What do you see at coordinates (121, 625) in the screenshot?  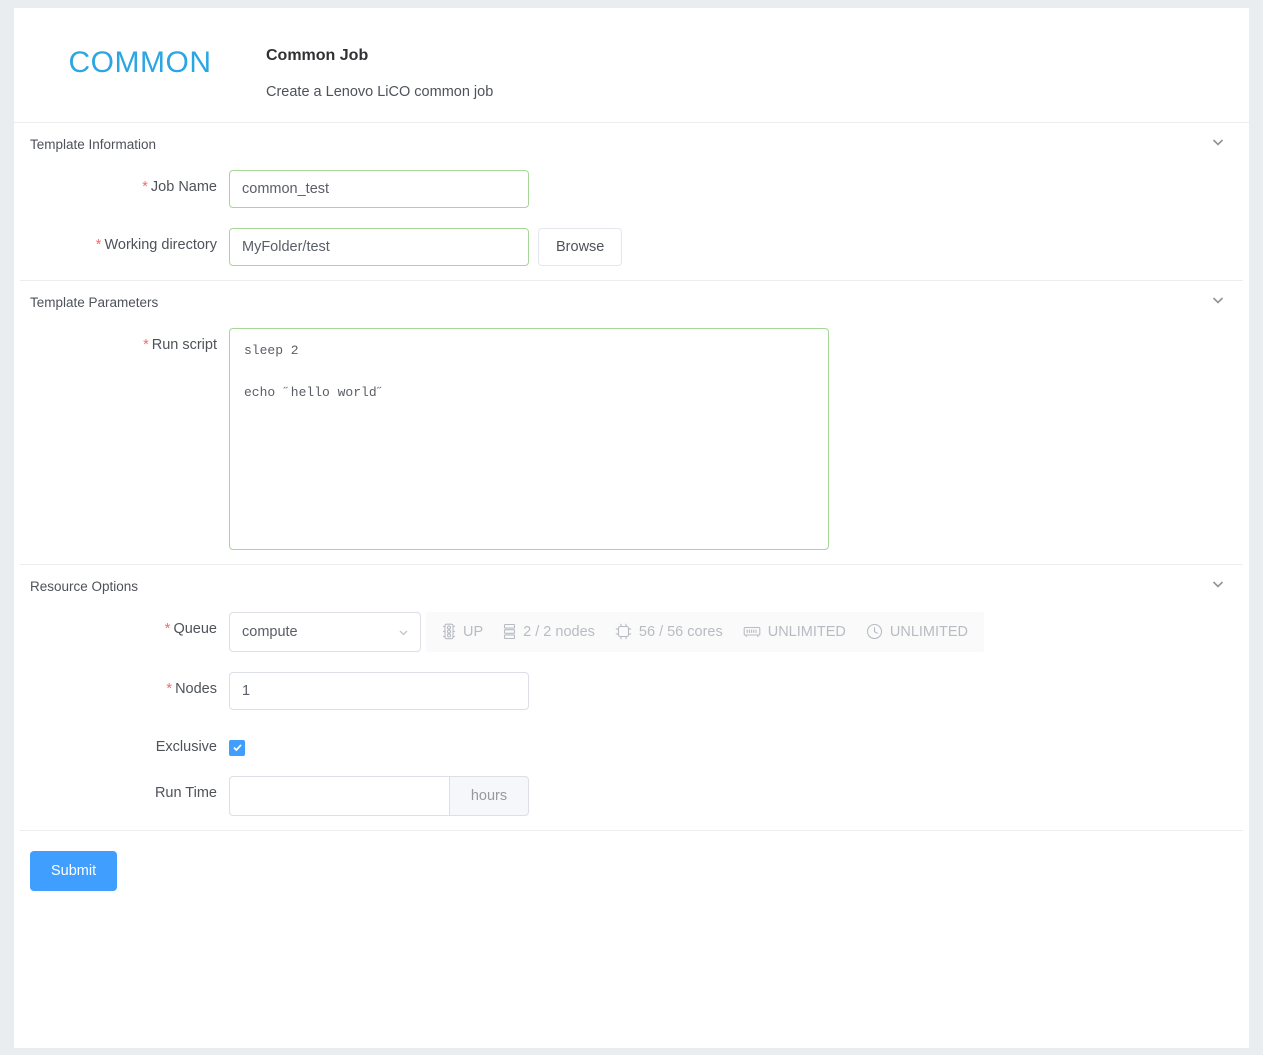 I see `queue-label: * Queue` at bounding box center [121, 625].